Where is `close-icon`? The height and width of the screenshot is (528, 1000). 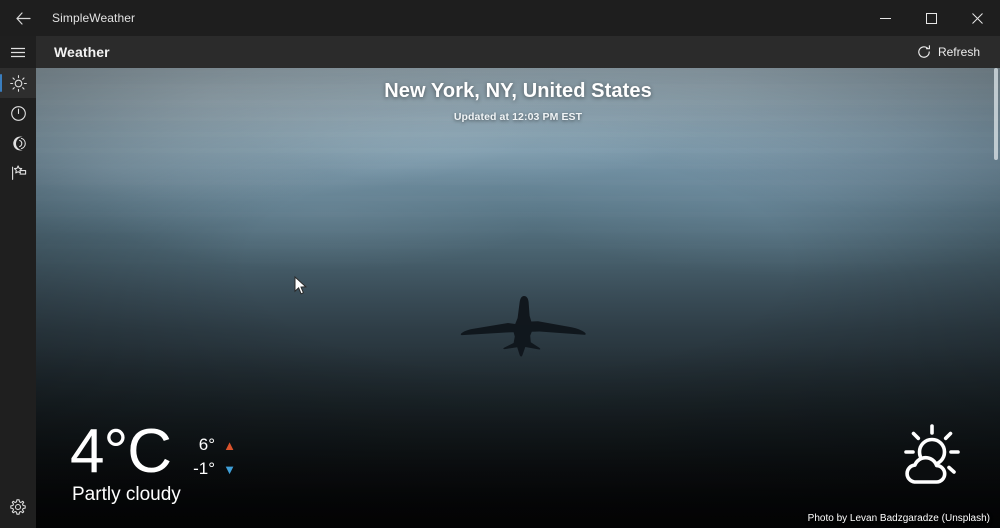
close-icon is located at coordinates (977, 18).